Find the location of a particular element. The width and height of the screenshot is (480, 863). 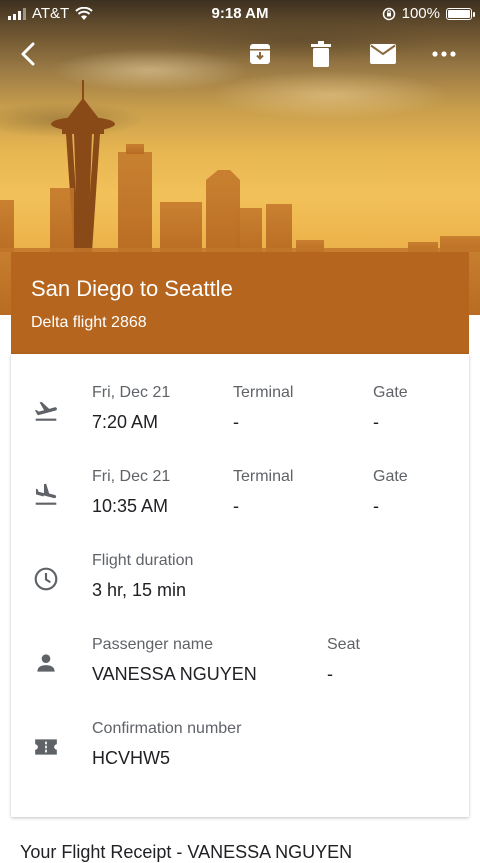

passenger-row: Passenger name VANESSA NGUYEN Seat - is located at coordinates (240, 668).